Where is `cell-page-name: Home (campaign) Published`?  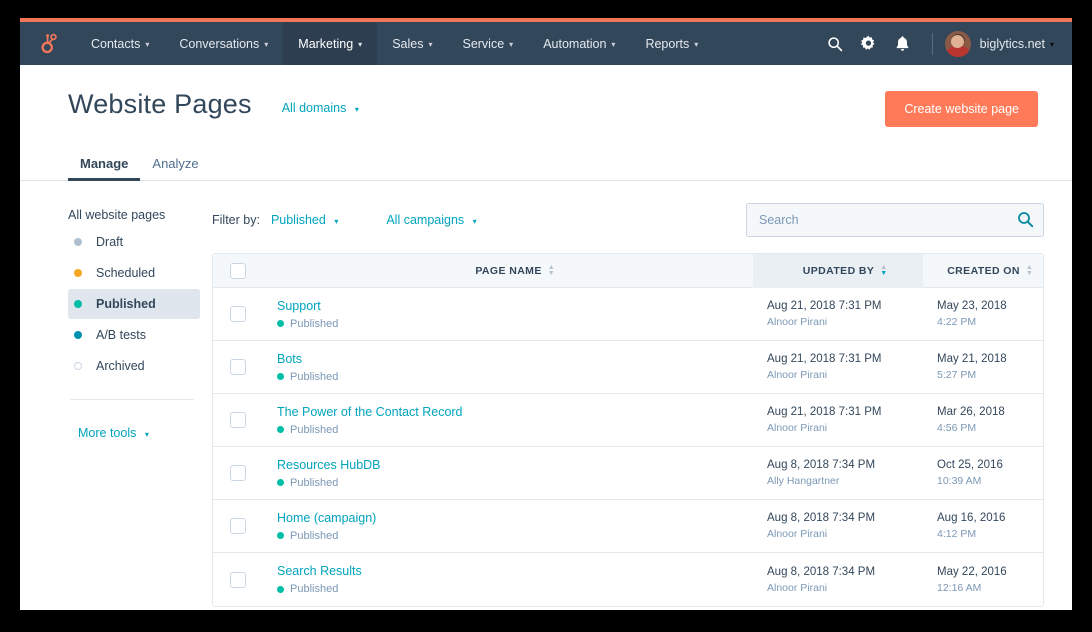 cell-page-name: Home (campaign) Published is located at coordinates (508, 526).